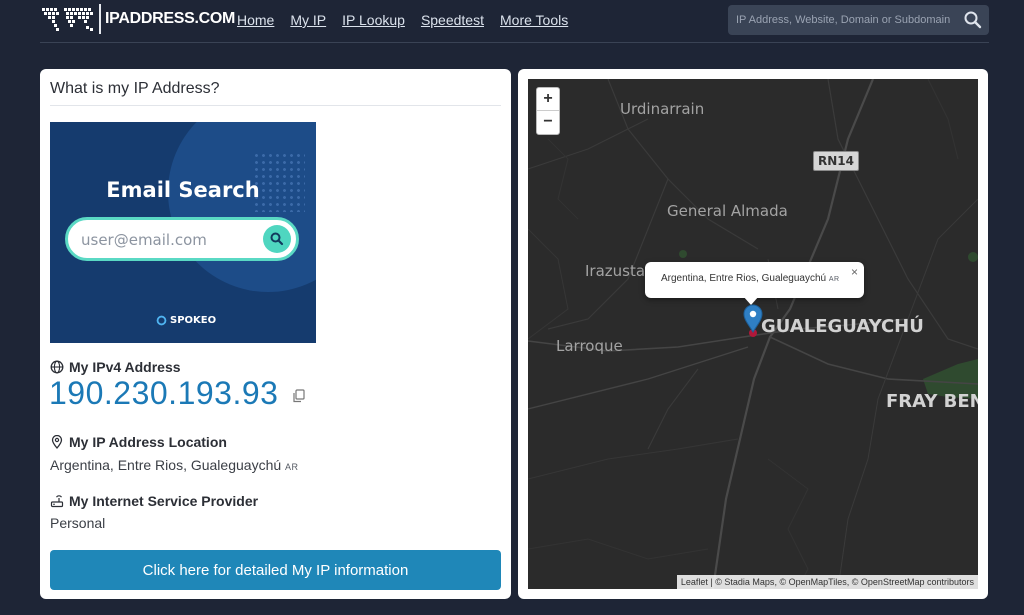 Image resolution: width=1024 pixels, height=615 pixels. What do you see at coordinates (57, 442) in the screenshot?
I see `map-pin-icon` at bounding box center [57, 442].